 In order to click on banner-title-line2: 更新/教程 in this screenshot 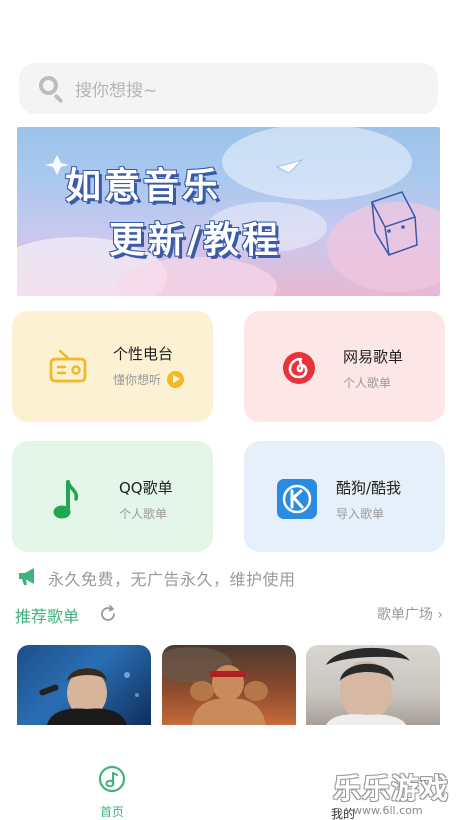, I will do `click(195, 240)`.